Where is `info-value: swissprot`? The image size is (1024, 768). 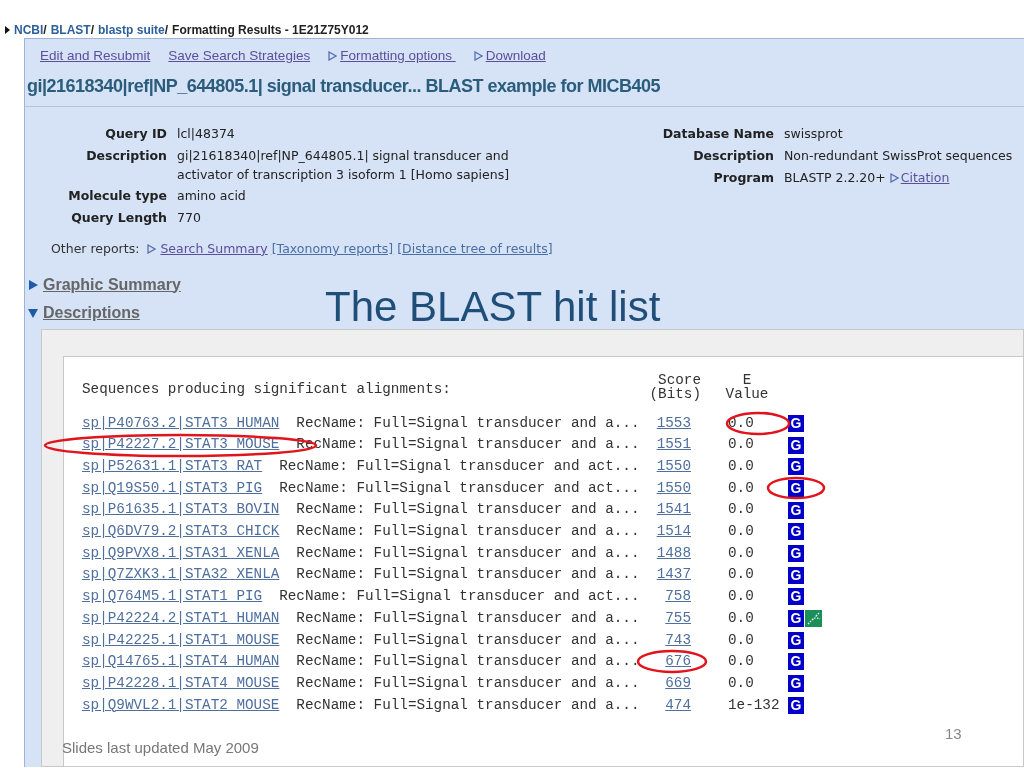
info-value: swissprot is located at coordinates (813, 134).